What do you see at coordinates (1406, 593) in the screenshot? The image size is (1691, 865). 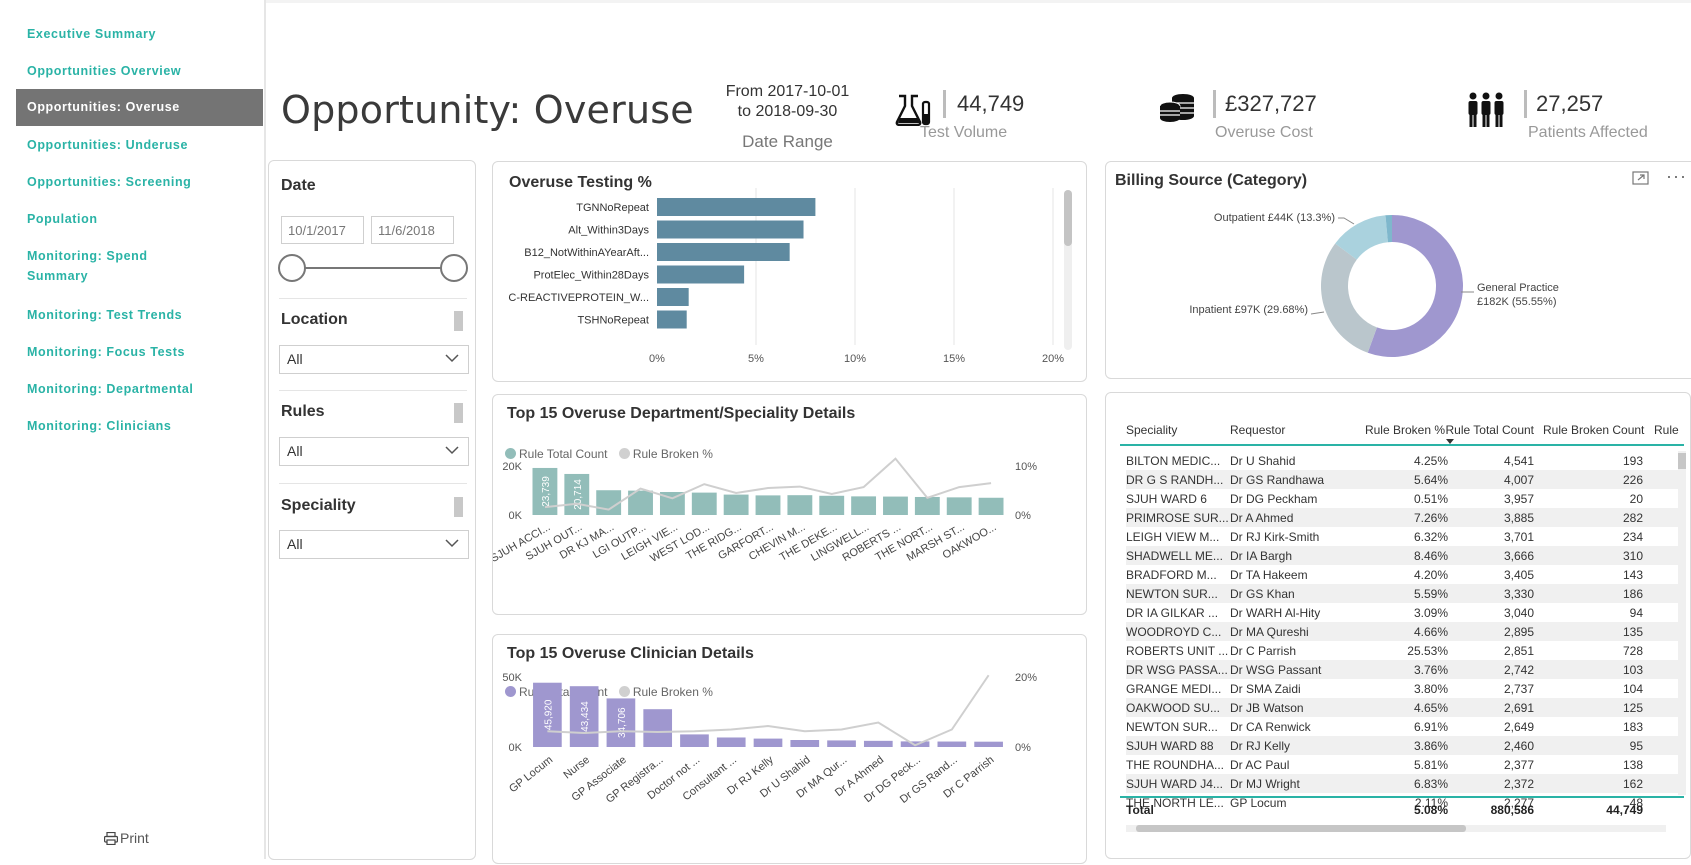 I see `table-row: NEWTON SUR... Dr GS Khan 5.59% 3,330 186` at bounding box center [1406, 593].